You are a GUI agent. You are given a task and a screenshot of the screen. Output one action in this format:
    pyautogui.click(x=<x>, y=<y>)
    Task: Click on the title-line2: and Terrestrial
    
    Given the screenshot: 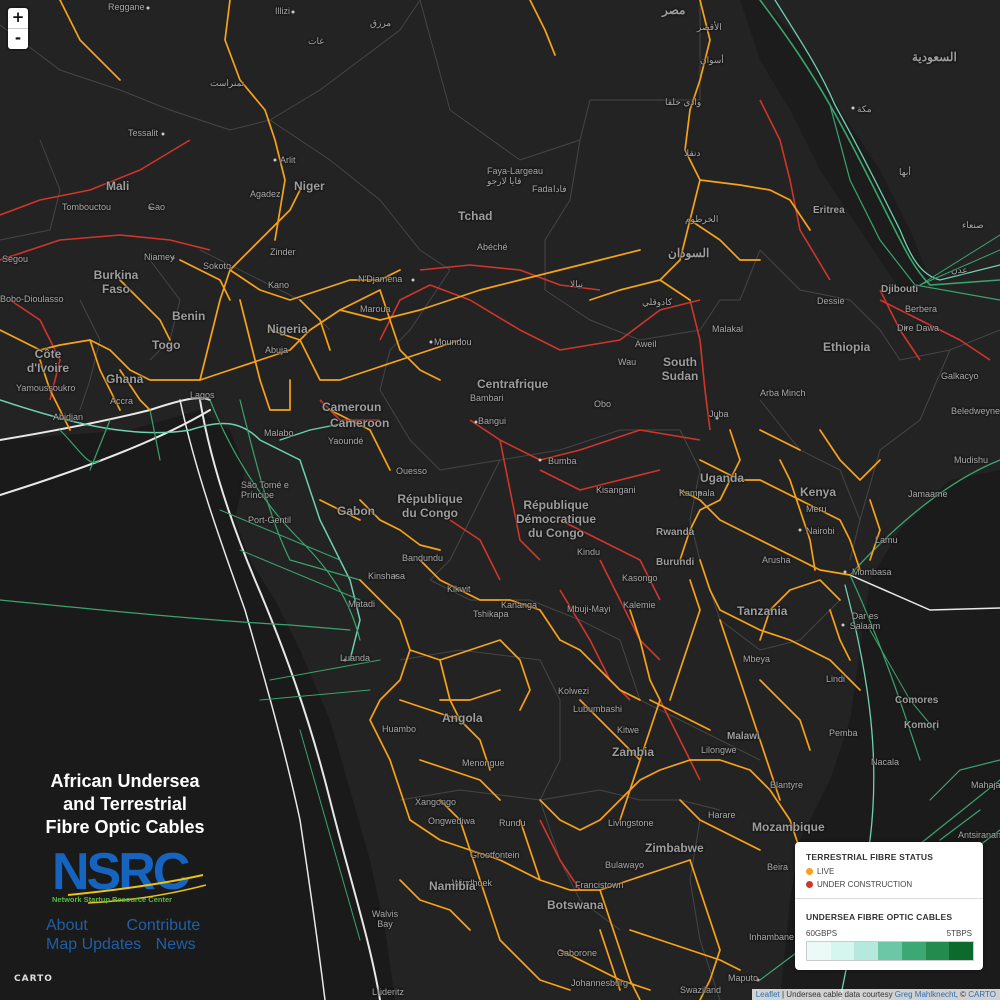 What is the action you would take?
    pyautogui.click(x=125, y=804)
    